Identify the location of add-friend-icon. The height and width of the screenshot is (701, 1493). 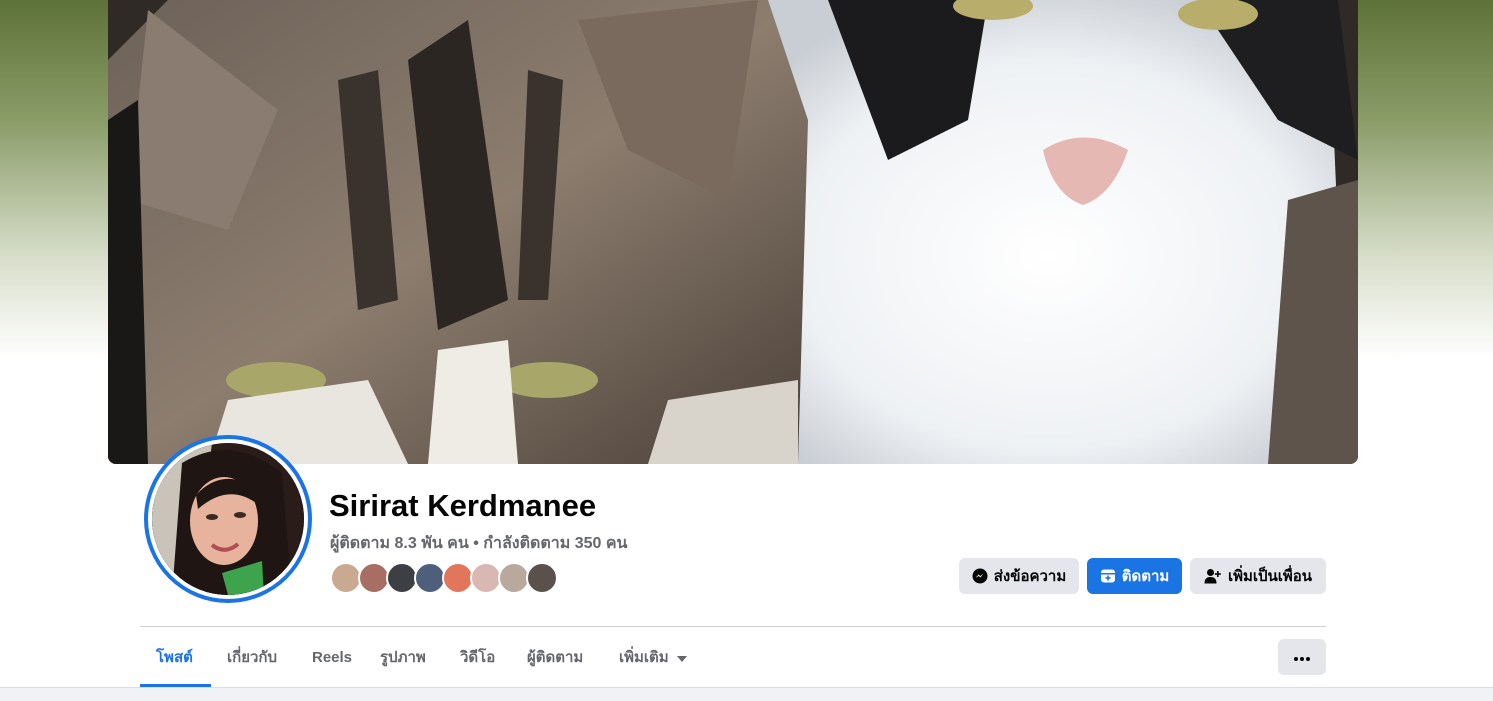
(1213, 576).